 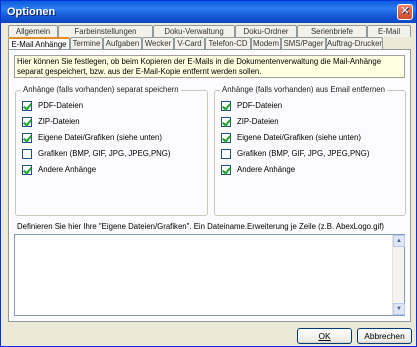 I want to click on vertical-scrollbar: ▲ ▼, so click(x=398, y=275).